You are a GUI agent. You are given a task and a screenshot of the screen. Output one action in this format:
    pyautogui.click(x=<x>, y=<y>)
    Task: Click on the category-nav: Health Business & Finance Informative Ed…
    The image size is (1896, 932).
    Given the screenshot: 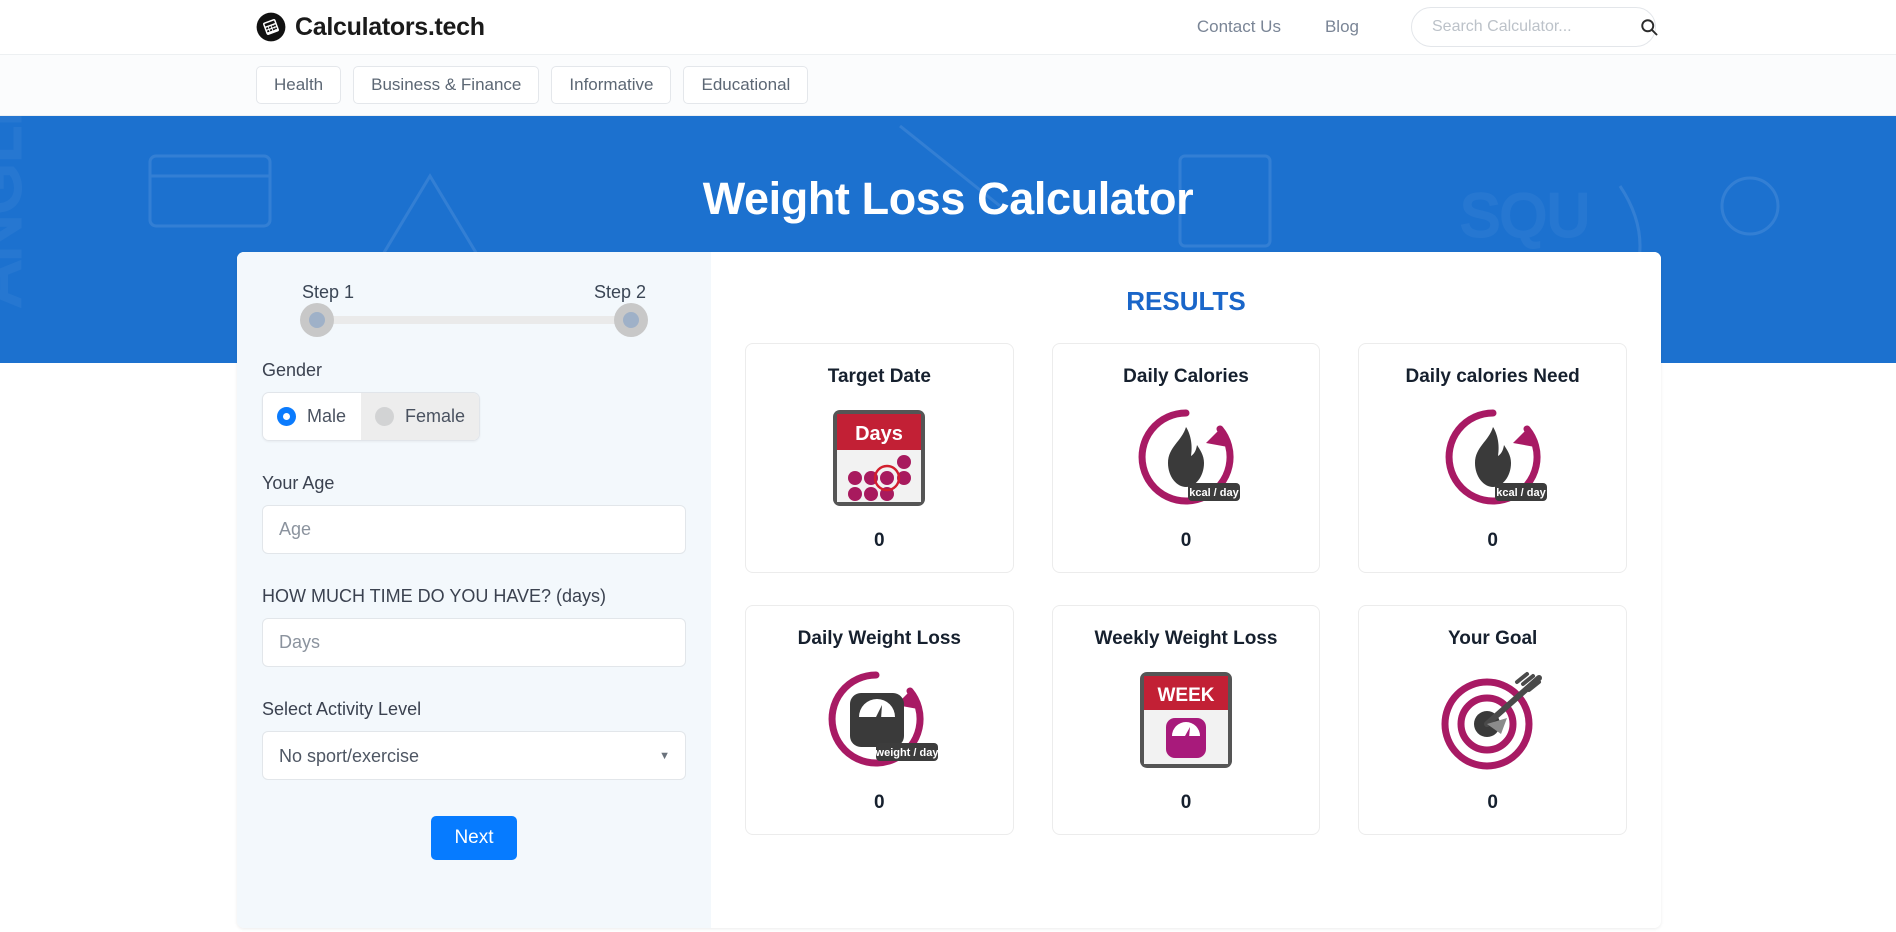 What is the action you would take?
    pyautogui.click(x=948, y=85)
    